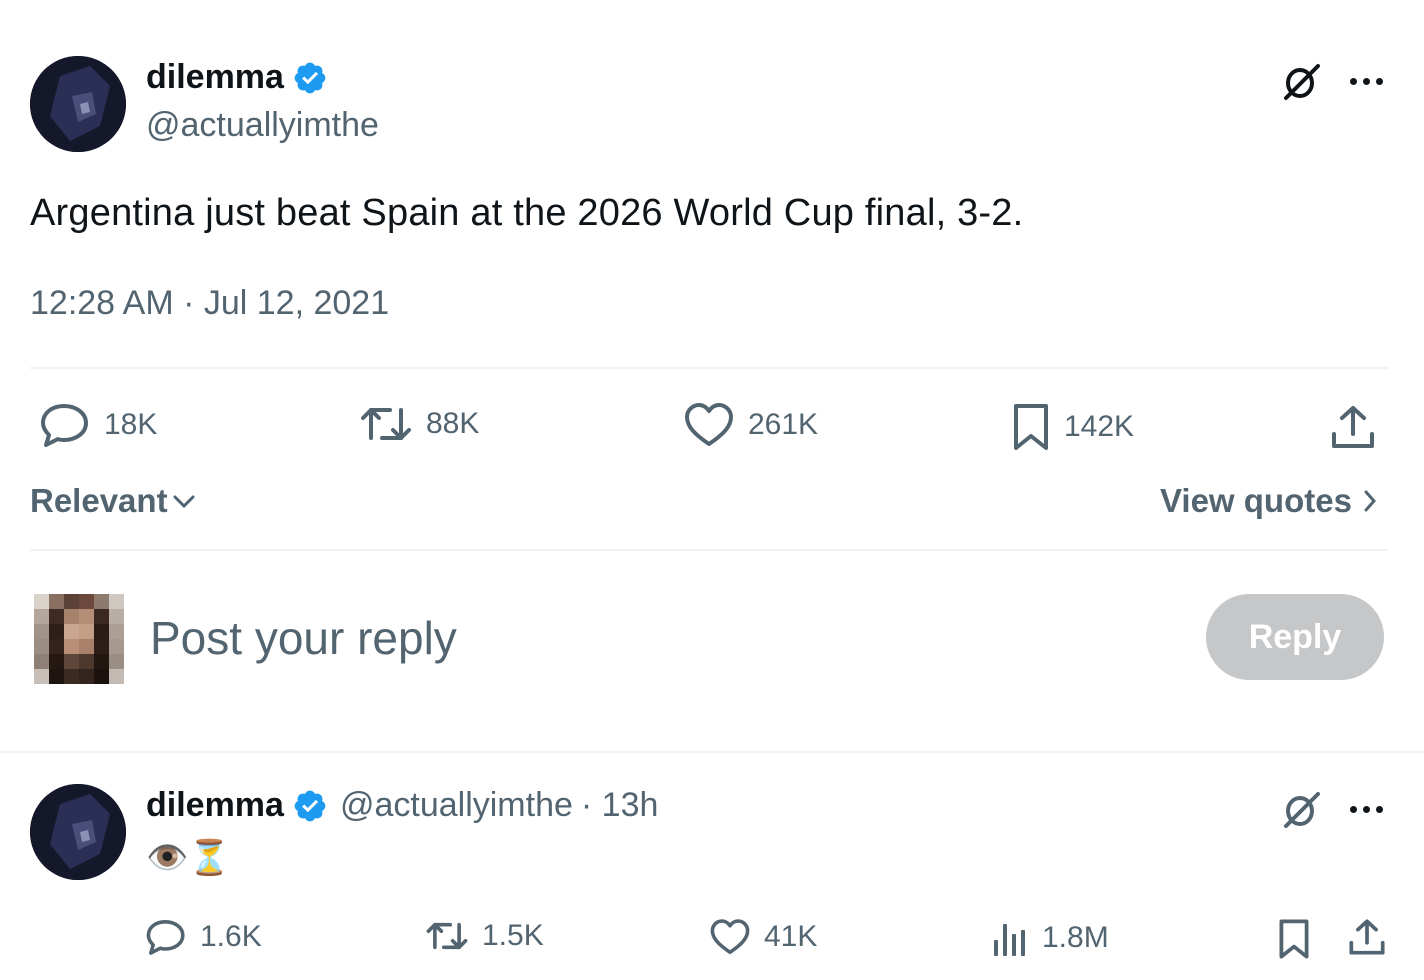  What do you see at coordinates (98, 425) in the screenshot?
I see `reply-action: 18K` at bounding box center [98, 425].